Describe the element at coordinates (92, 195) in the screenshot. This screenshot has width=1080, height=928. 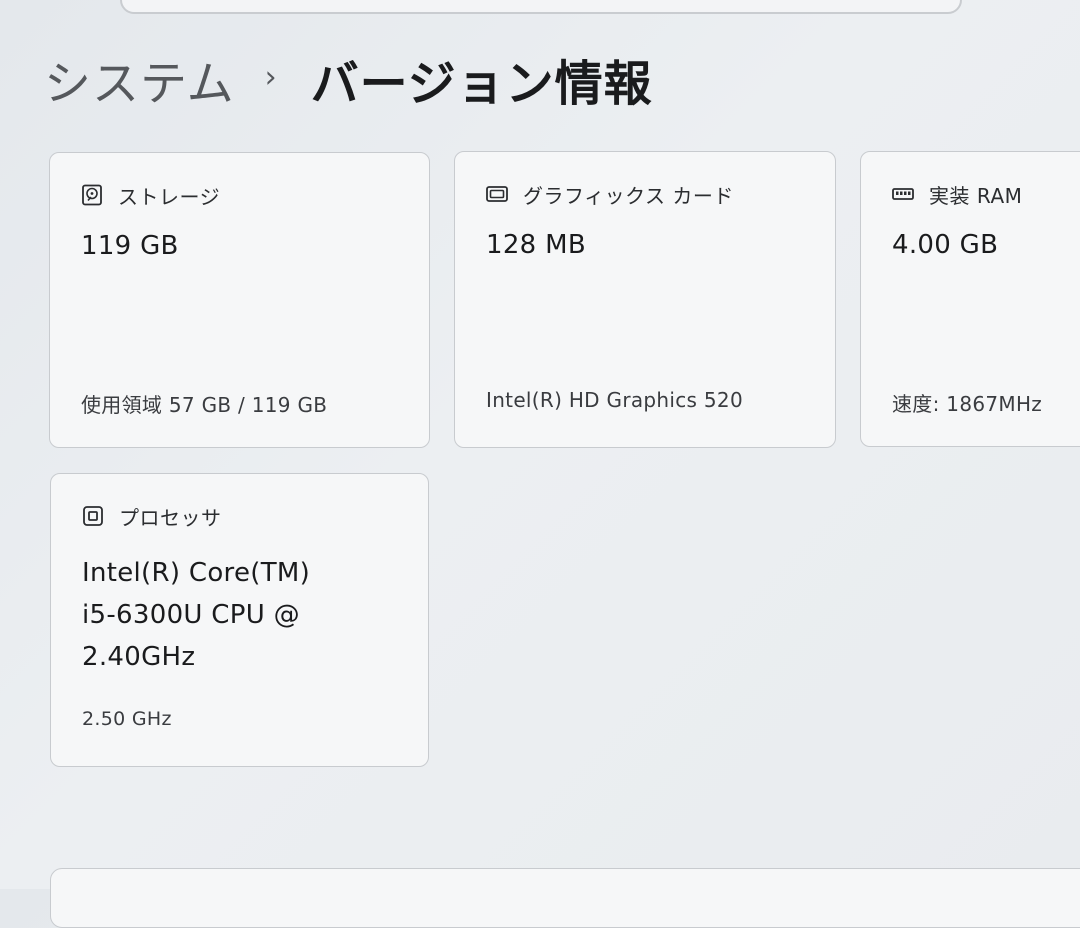
I see `hard-drive-icon` at that location.